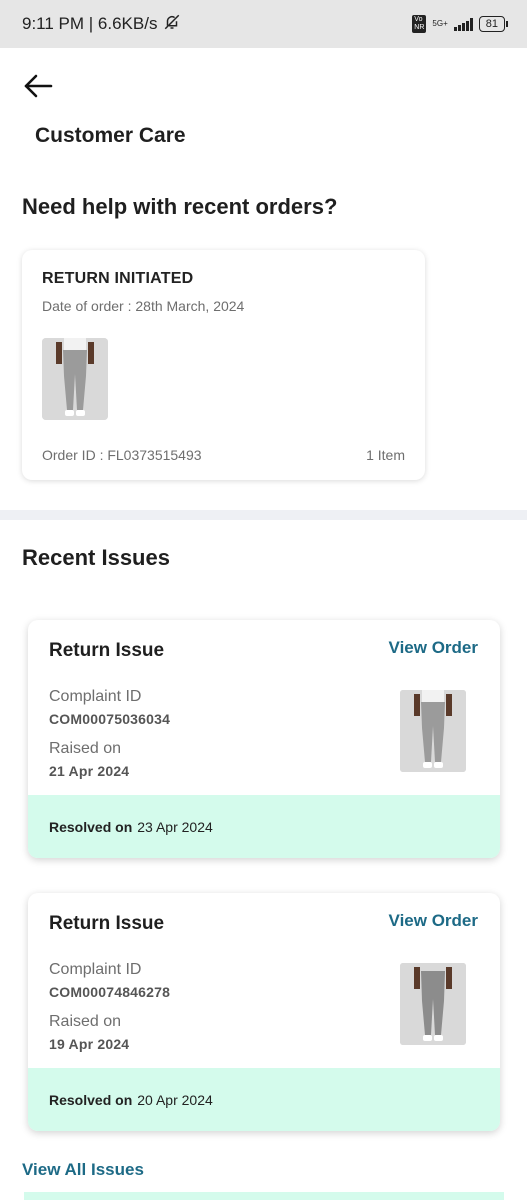 The height and width of the screenshot is (1200, 527). What do you see at coordinates (122, 455) in the screenshot?
I see `order-id: Order ID : FL0373515493` at bounding box center [122, 455].